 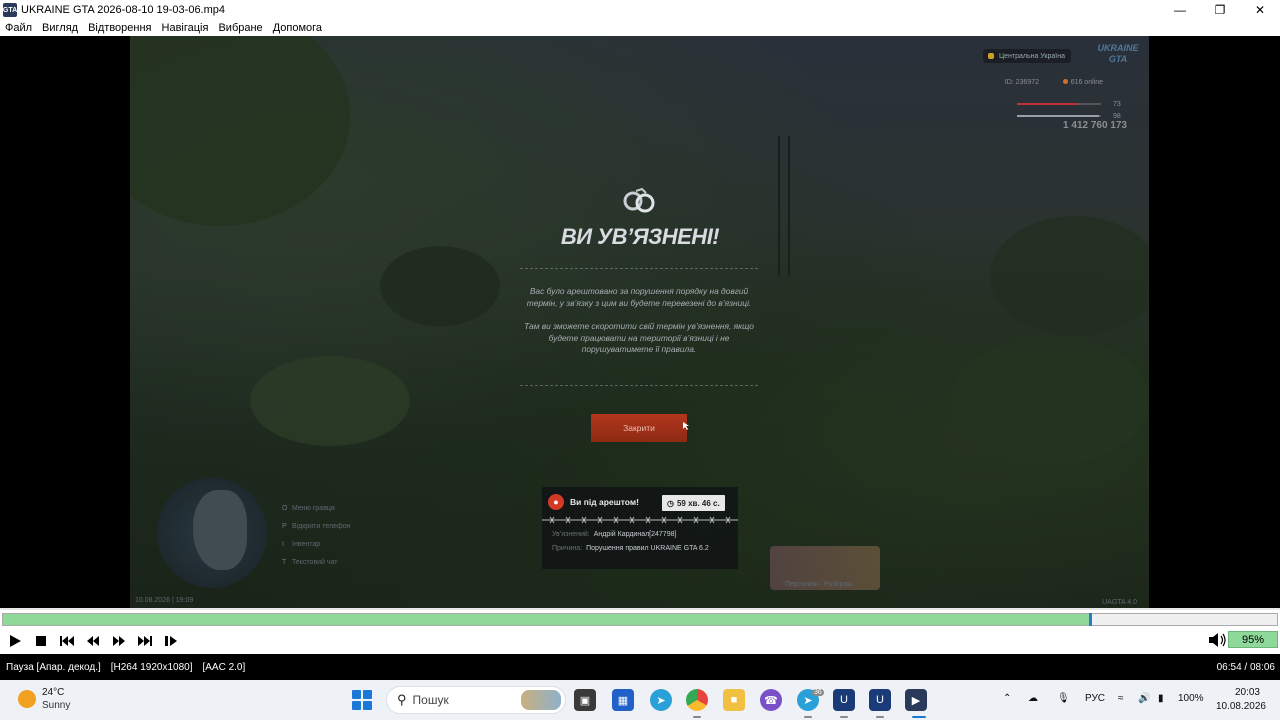 What do you see at coordinates (1121, 698) in the screenshot?
I see `wifi-icon: ≈` at bounding box center [1121, 698].